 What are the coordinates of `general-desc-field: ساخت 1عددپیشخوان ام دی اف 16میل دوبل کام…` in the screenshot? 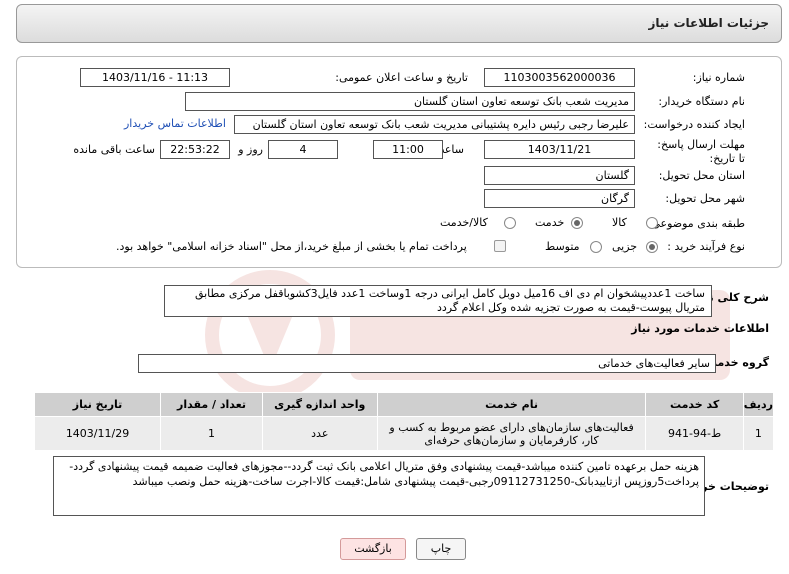 It's located at (438, 301).